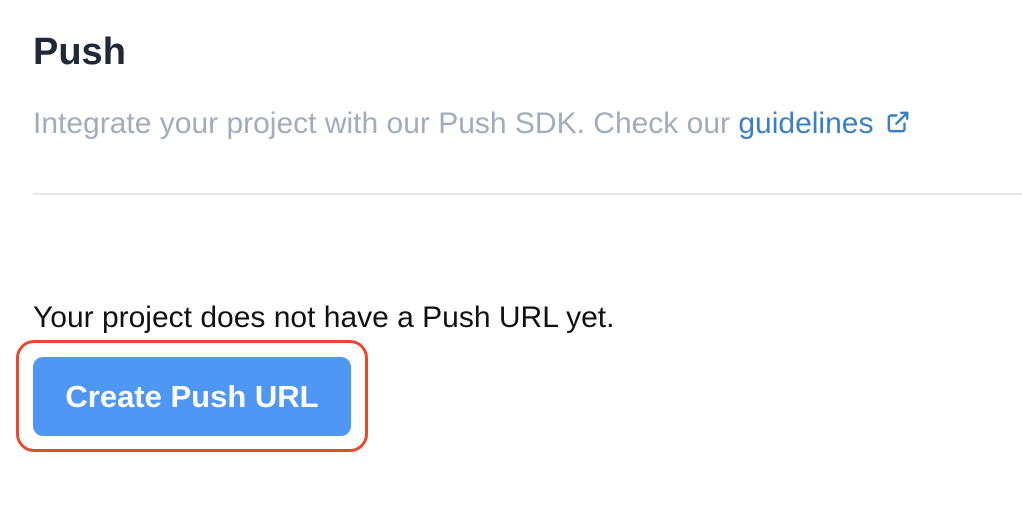  What do you see at coordinates (79, 52) in the screenshot?
I see `page-title: Push` at bounding box center [79, 52].